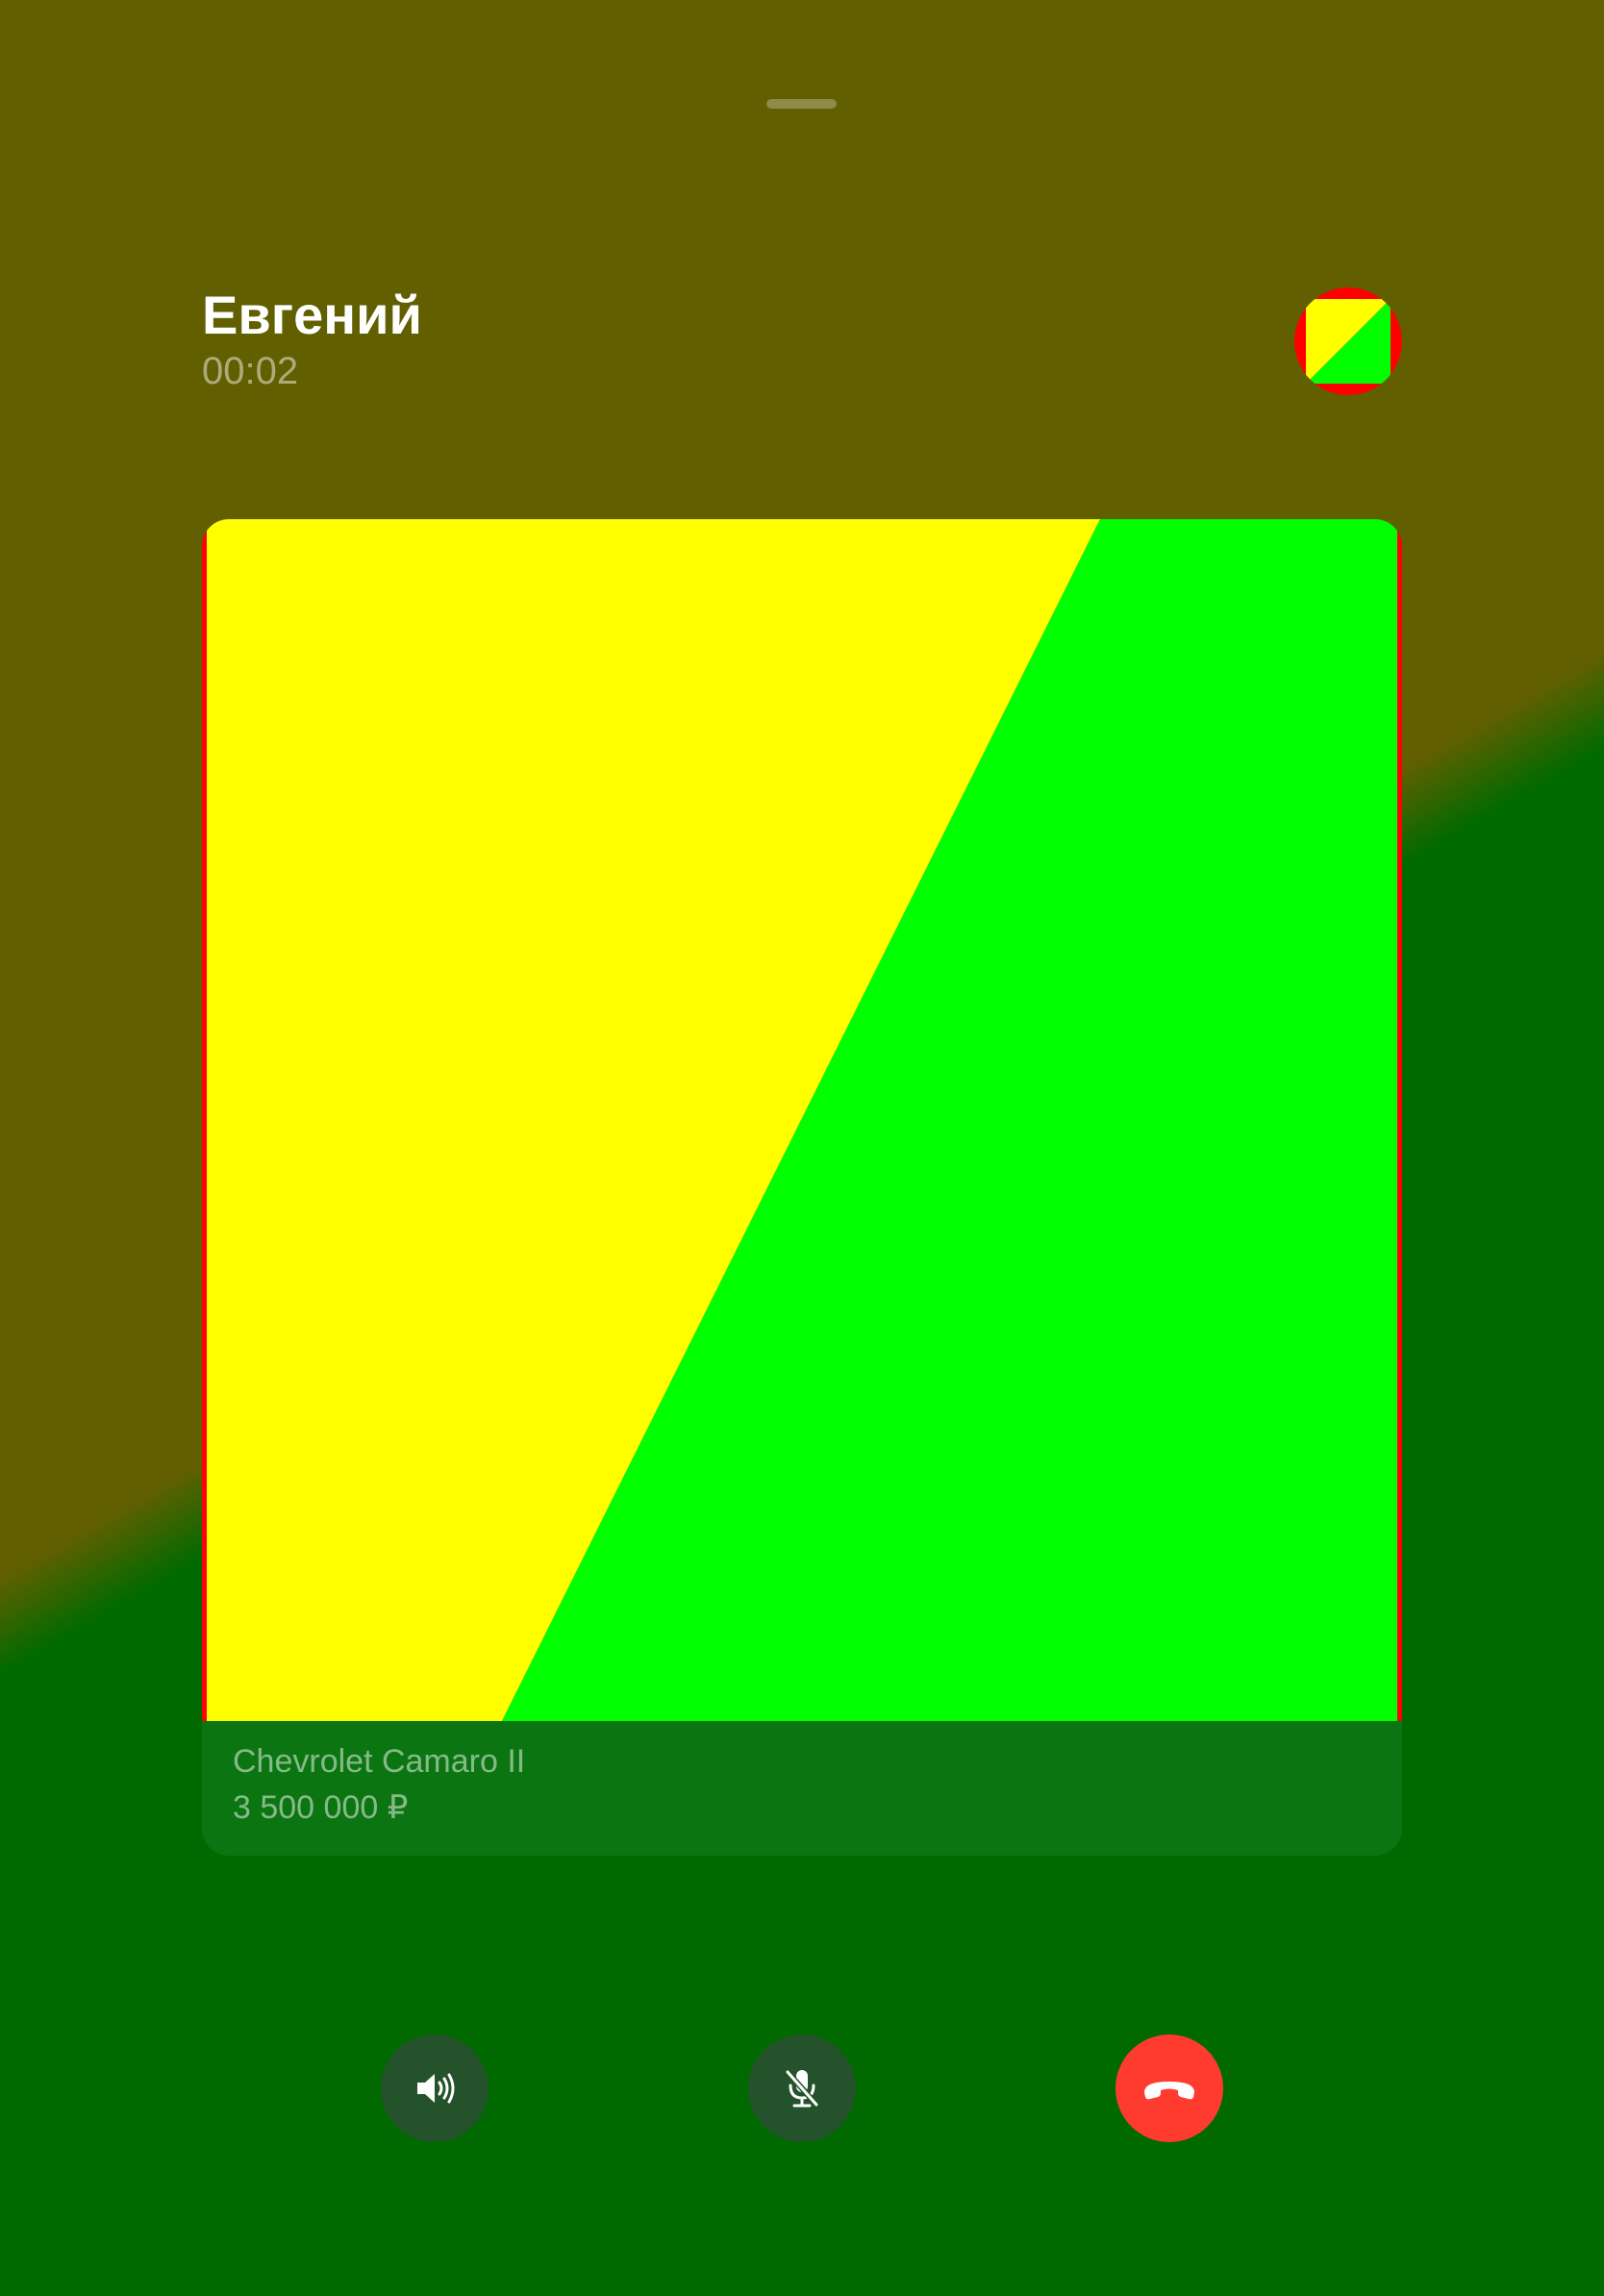 Image resolution: width=1604 pixels, height=2296 pixels. I want to click on caller-name: Евгений, so click(312, 315).